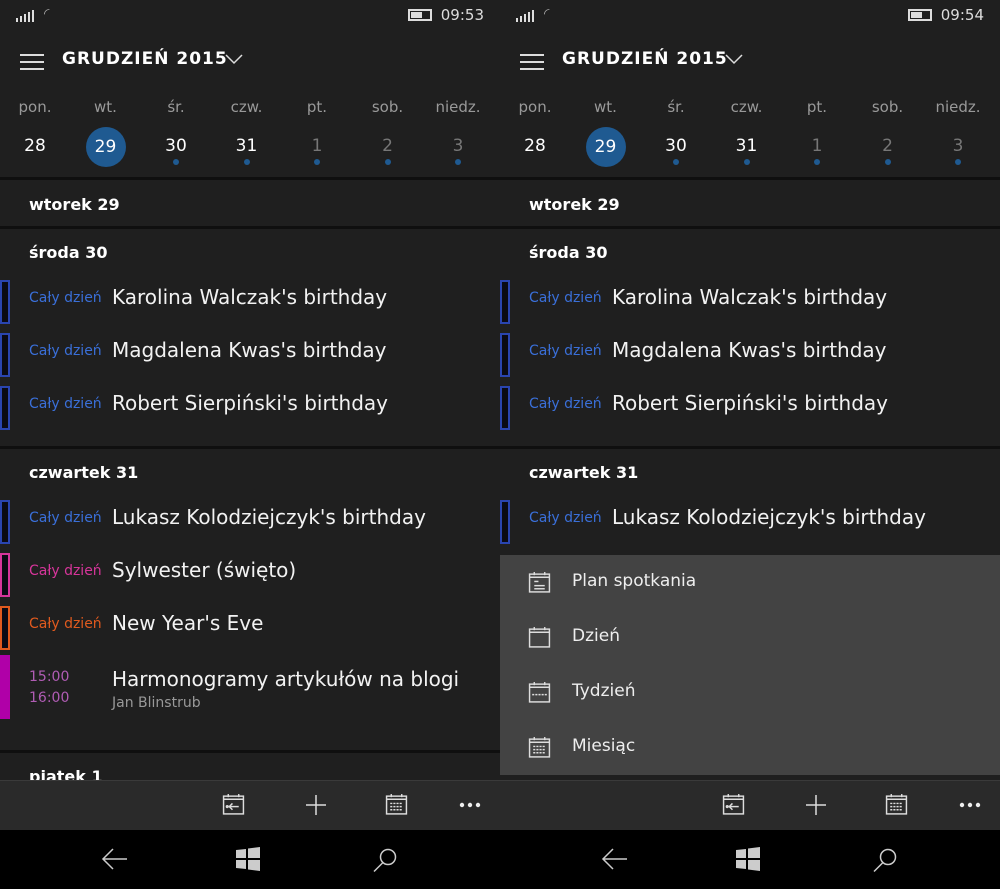 This screenshot has width=1000, height=889. I want to click on month-view-icon, so click(396, 807).